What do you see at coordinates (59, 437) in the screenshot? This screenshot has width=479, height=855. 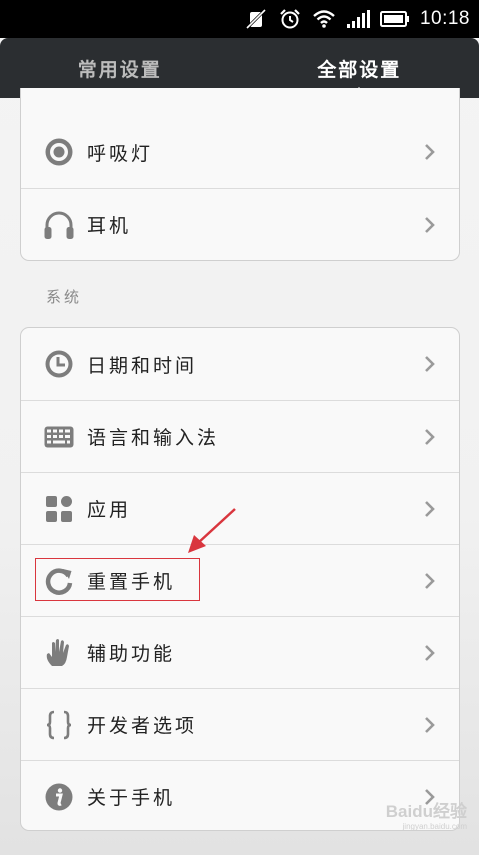 I see `keyboard-icon` at bounding box center [59, 437].